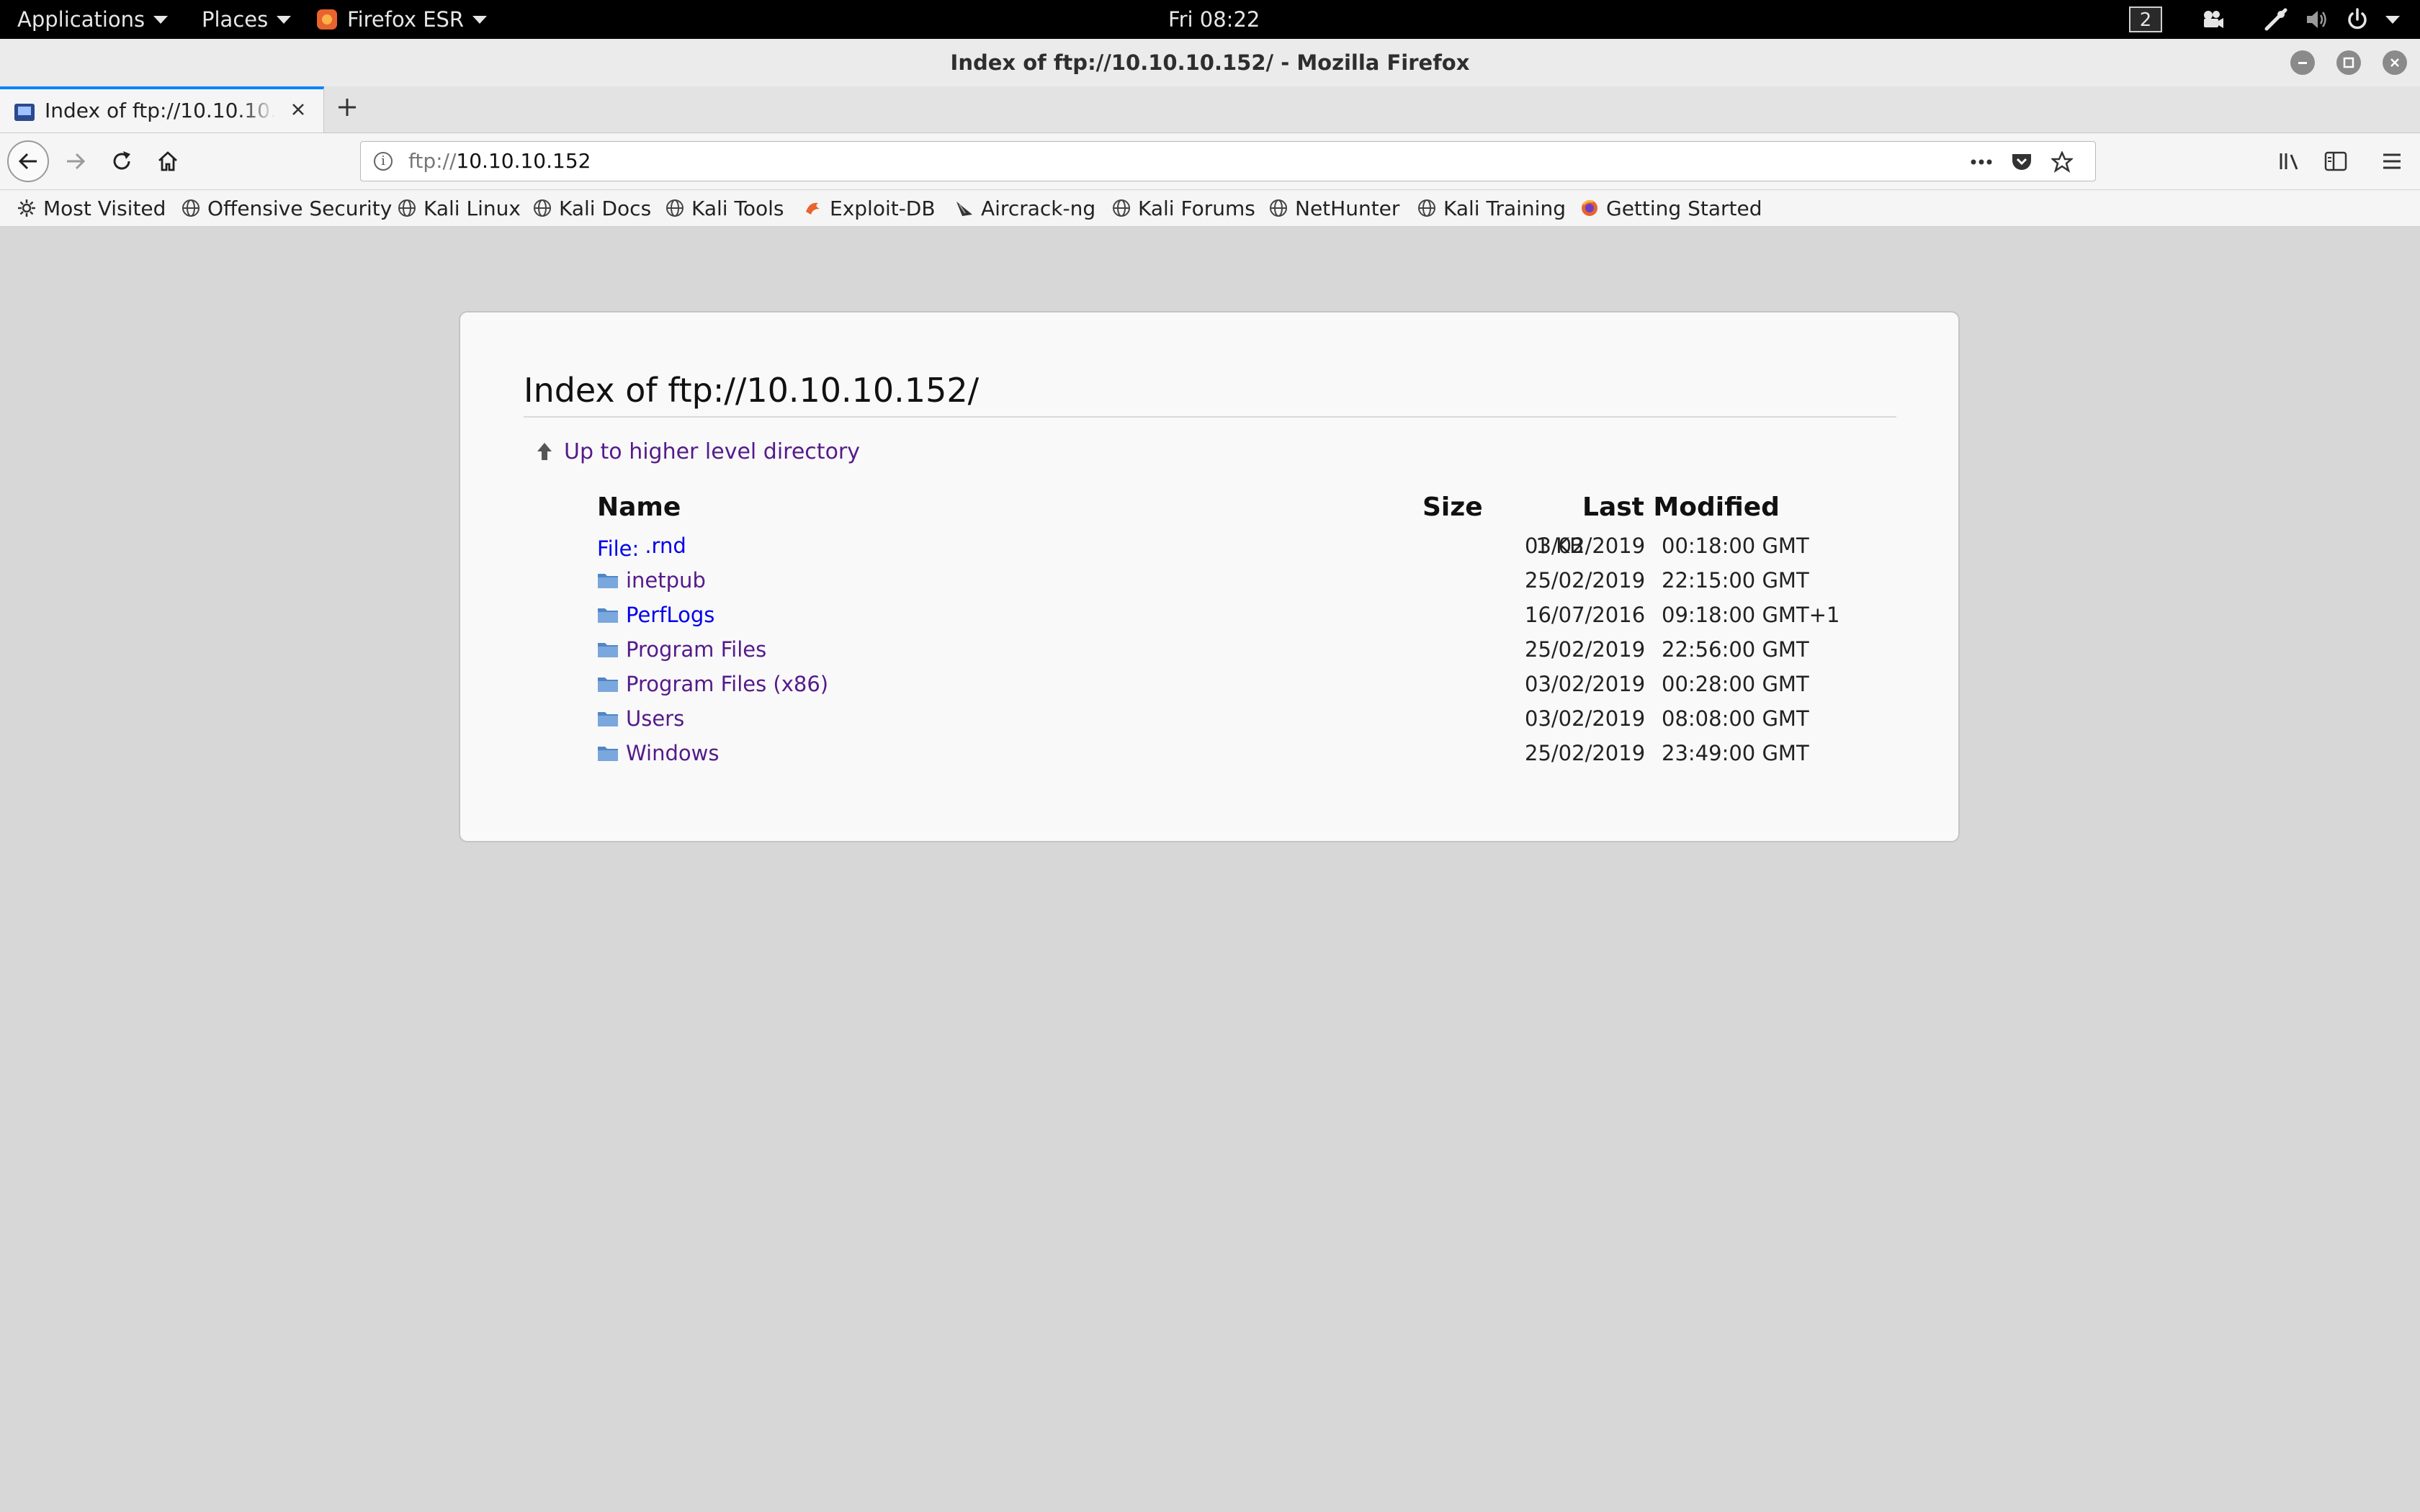 This screenshot has height=1512, width=2420. I want to click on exploitdb-icon, so click(813, 208).